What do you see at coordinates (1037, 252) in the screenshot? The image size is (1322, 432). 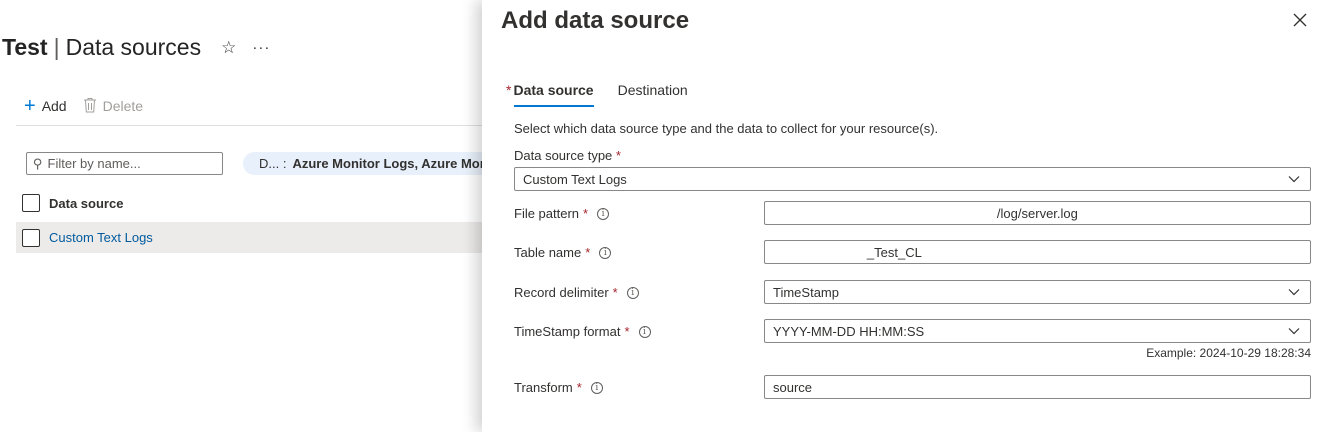 I see `table-name-input: _Test_CL` at bounding box center [1037, 252].